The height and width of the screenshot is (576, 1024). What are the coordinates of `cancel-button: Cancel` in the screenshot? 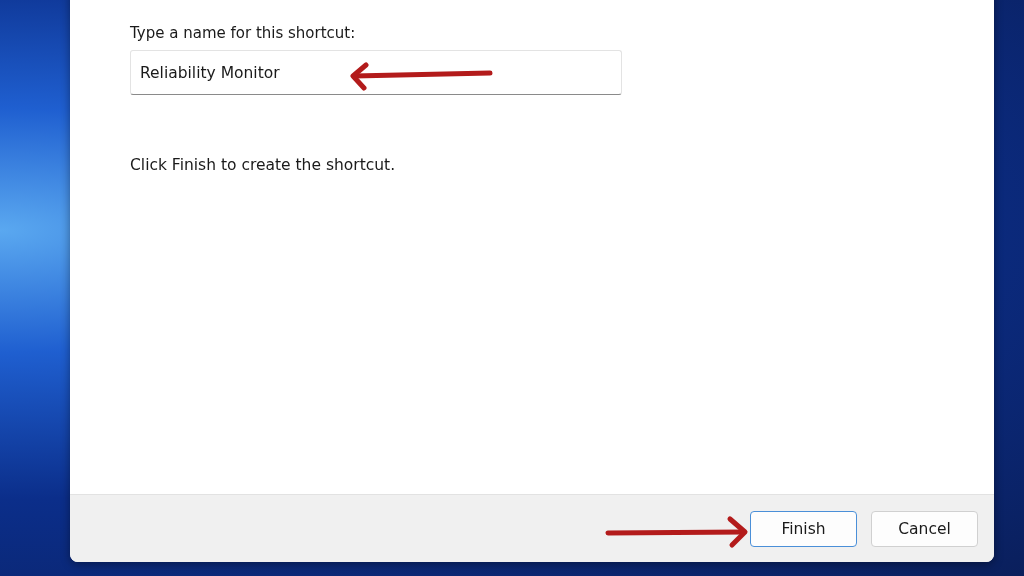 It's located at (924, 528).